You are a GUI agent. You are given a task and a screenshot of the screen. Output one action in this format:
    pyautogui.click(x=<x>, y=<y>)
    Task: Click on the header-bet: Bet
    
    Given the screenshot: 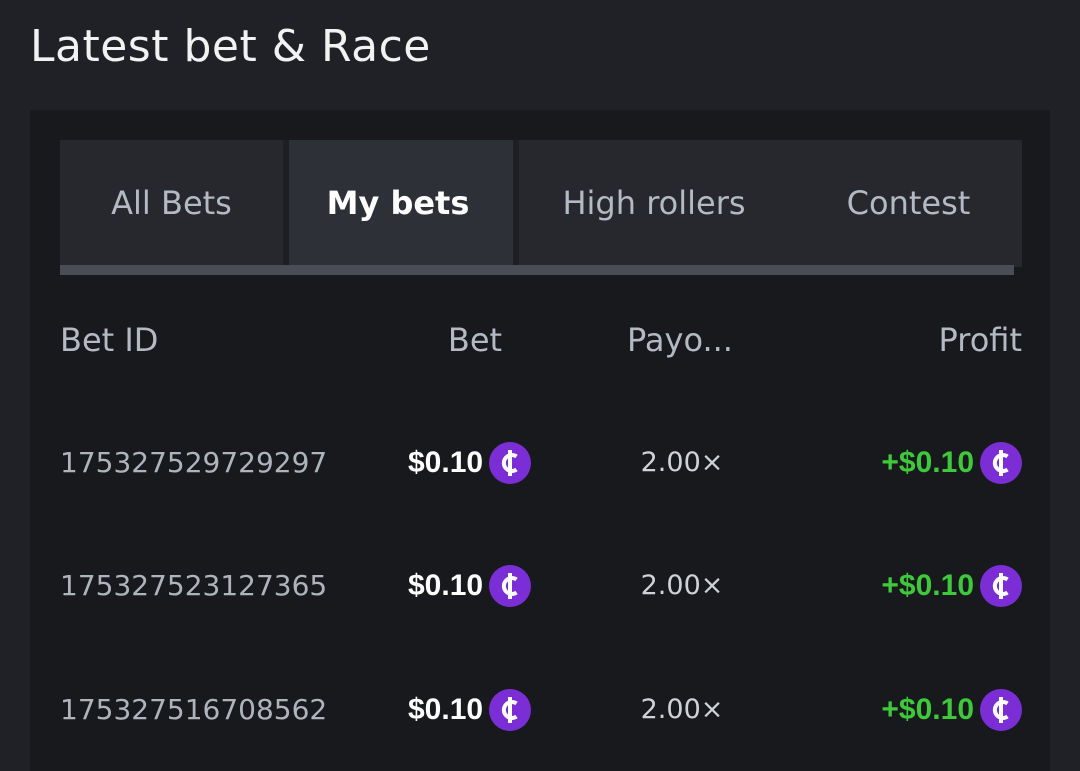 What is the action you would take?
    pyautogui.click(x=475, y=340)
    